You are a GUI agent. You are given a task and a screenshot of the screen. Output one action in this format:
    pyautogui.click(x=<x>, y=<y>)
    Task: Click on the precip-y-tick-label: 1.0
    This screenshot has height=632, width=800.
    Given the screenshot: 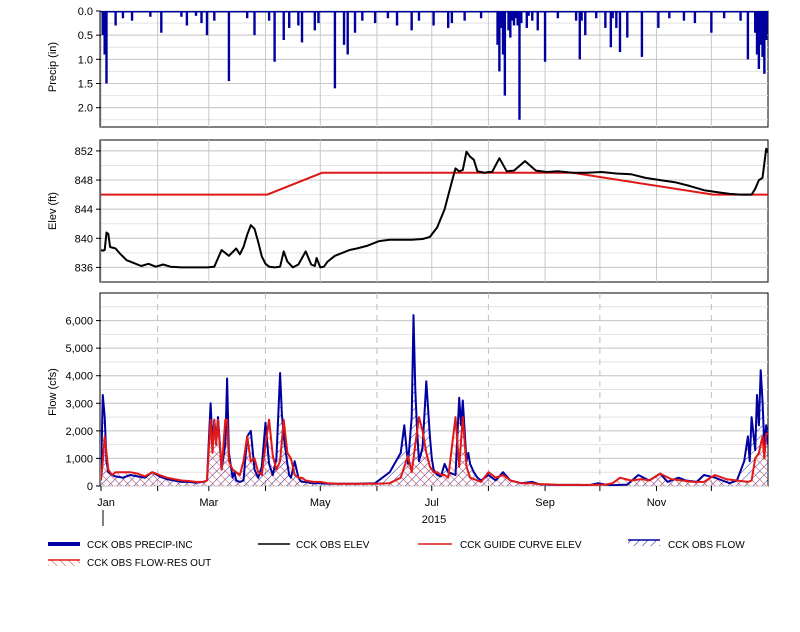 What is the action you would take?
    pyautogui.click(x=85, y=60)
    